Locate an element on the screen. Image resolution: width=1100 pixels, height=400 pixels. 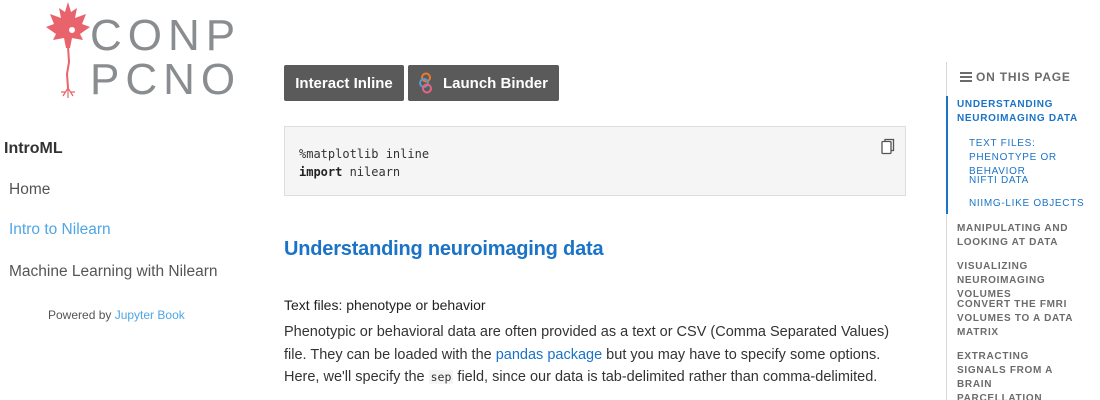
code-line-2: import nilearn is located at coordinates (349, 172).